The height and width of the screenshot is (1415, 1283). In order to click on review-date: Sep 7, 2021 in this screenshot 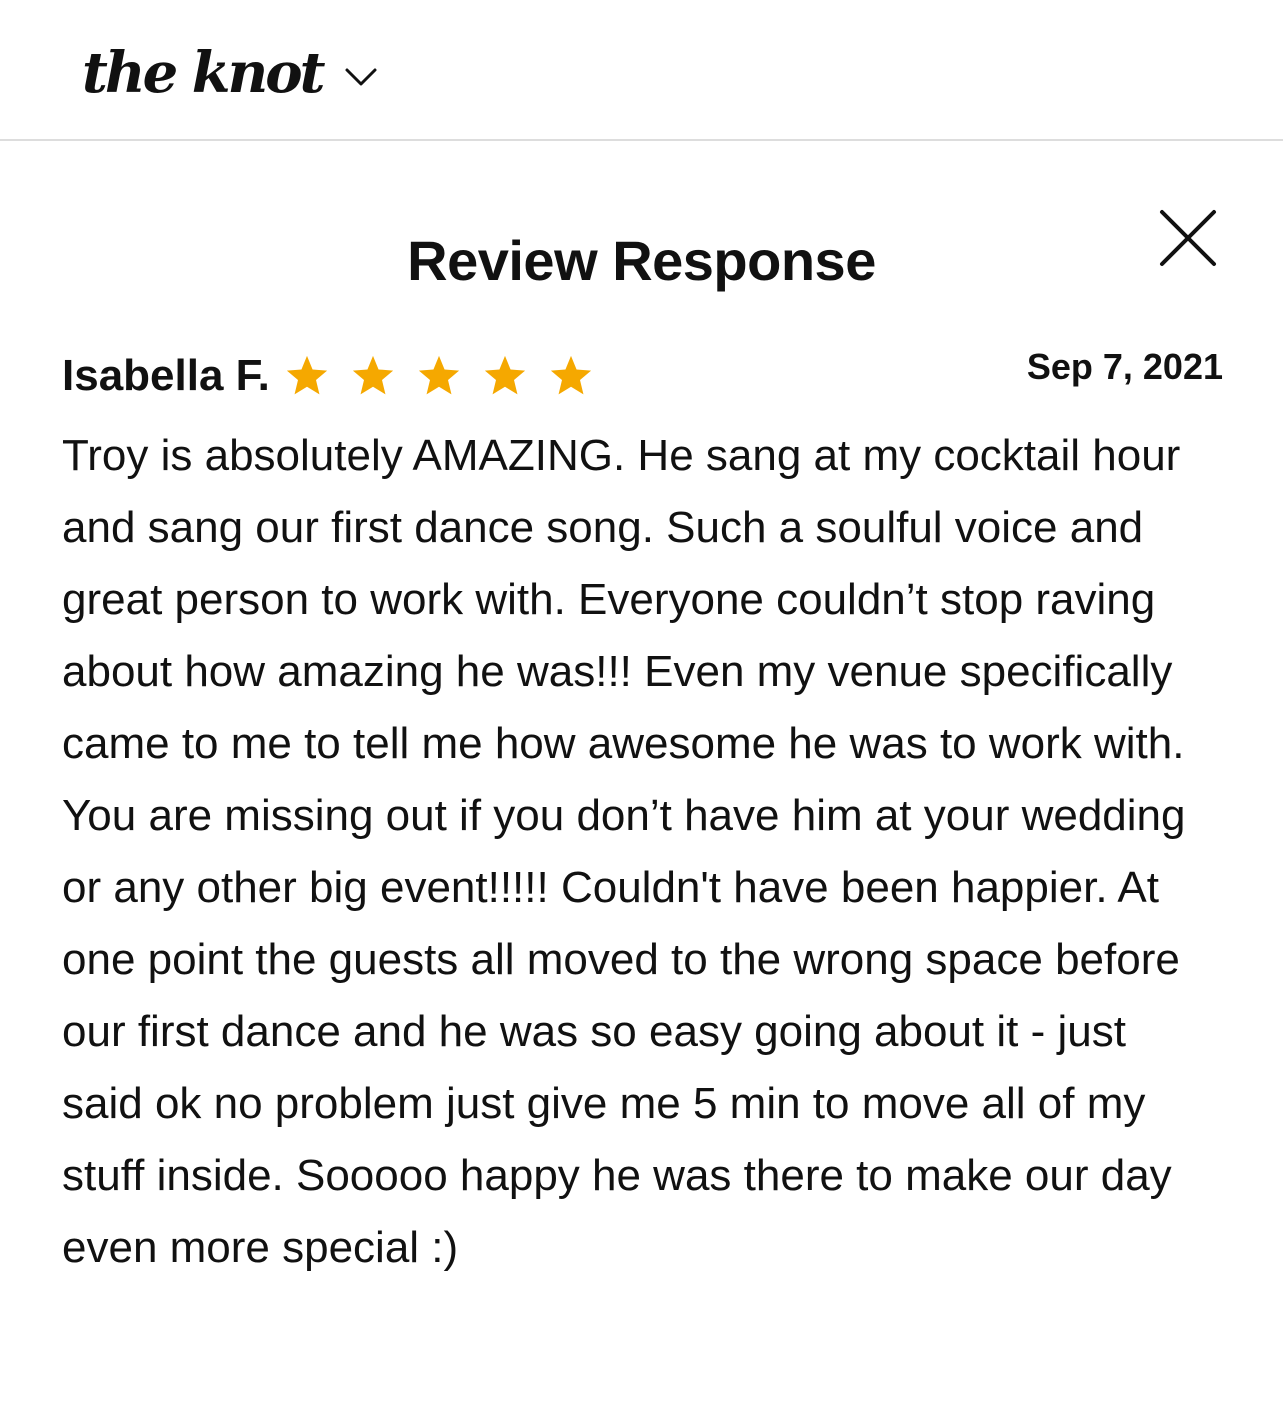, I will do `click(1124, 366)`.